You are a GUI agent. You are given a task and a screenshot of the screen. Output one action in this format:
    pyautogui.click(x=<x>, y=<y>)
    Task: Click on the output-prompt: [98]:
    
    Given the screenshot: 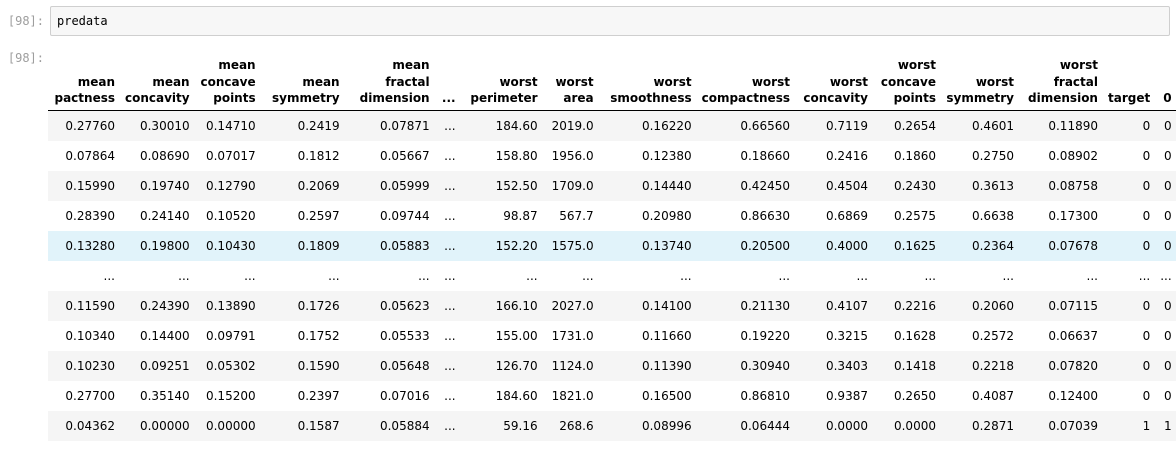 What is the action you would take?
    pyautogui.click(x=25, y=58)
    